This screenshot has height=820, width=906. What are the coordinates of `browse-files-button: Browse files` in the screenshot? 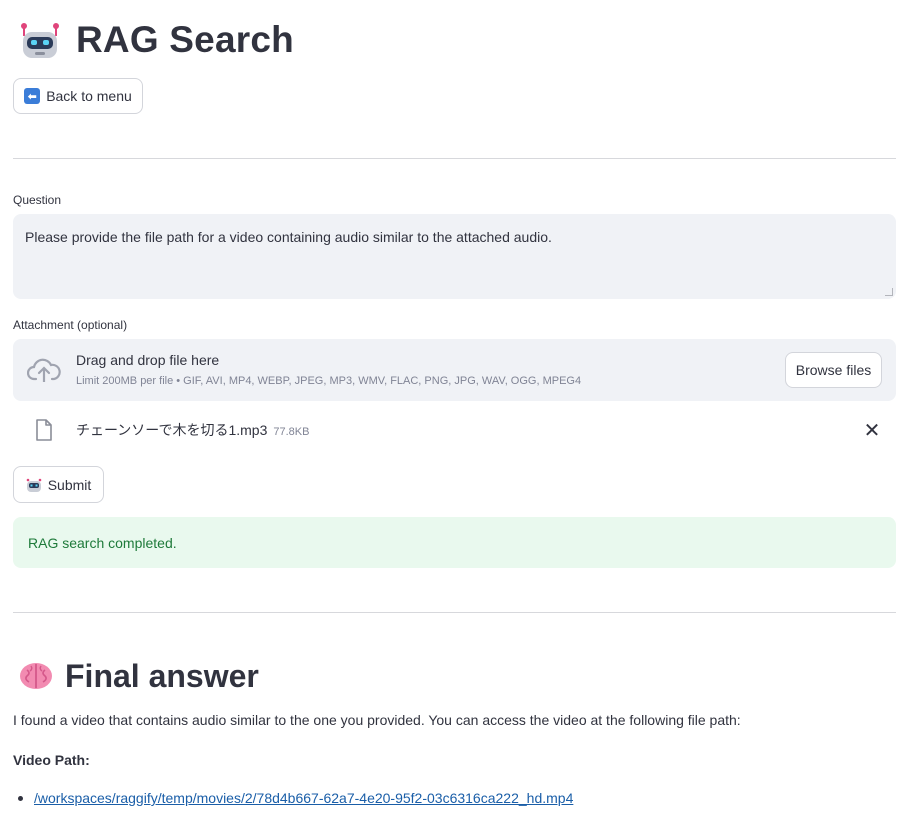 It's located at (833, 370).